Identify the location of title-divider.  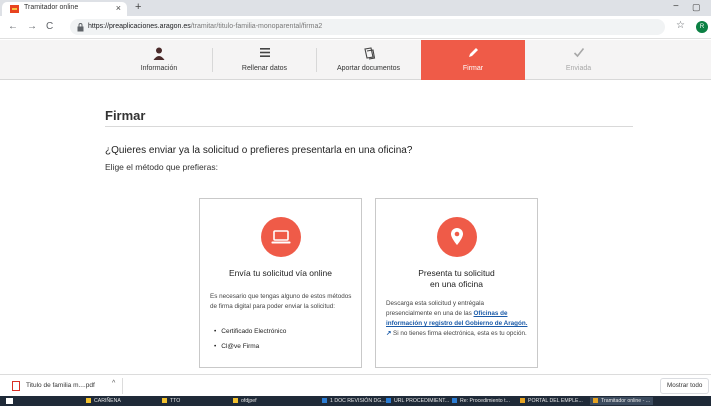
(369, 126).